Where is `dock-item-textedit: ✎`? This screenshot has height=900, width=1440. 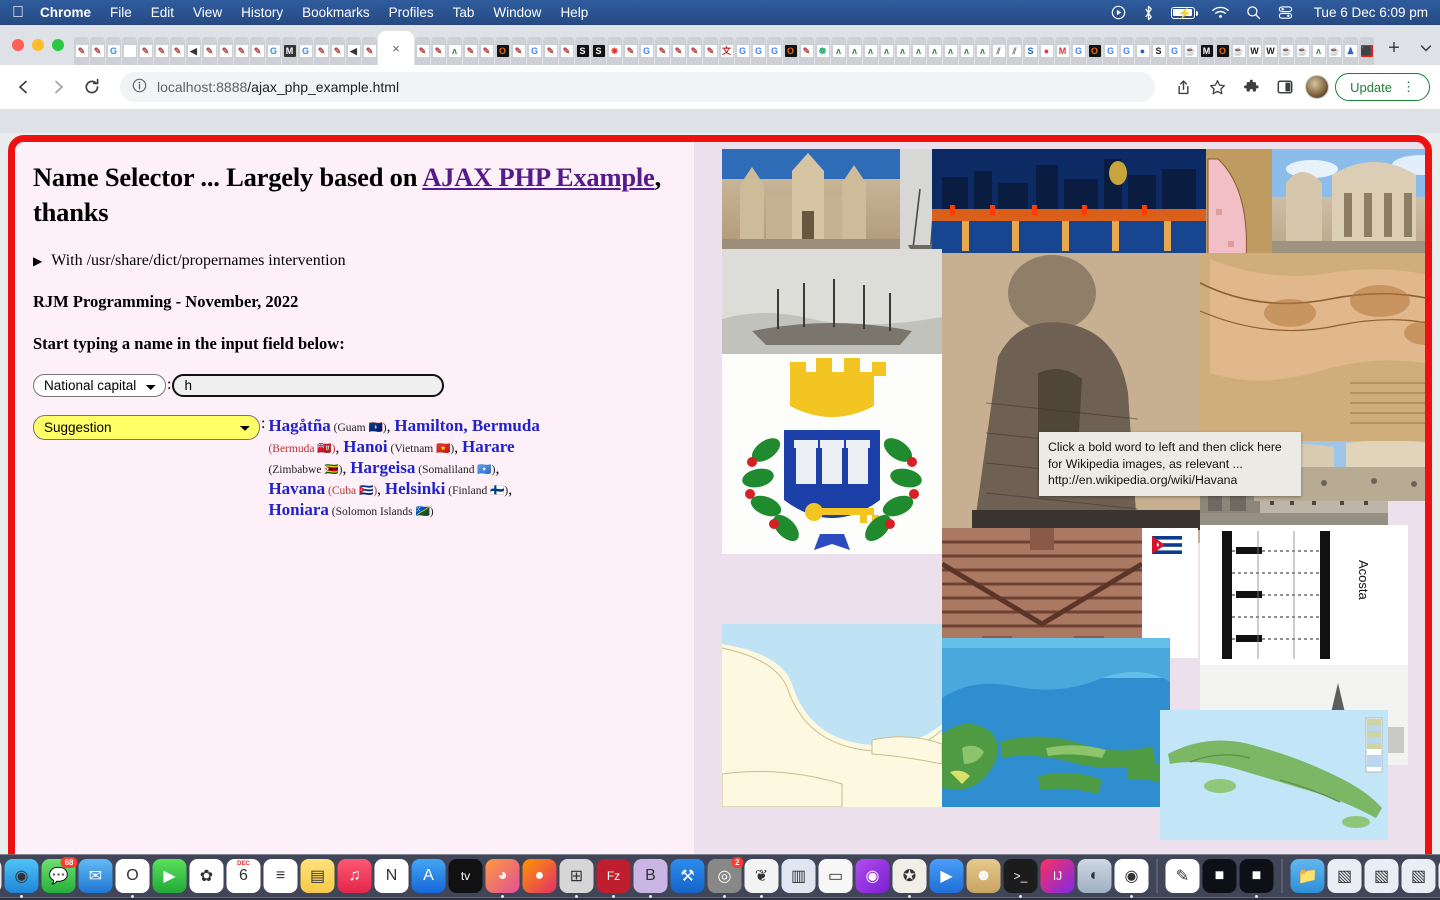
dock-item-textedit: ✎ is located at coordinates (1182, 876).